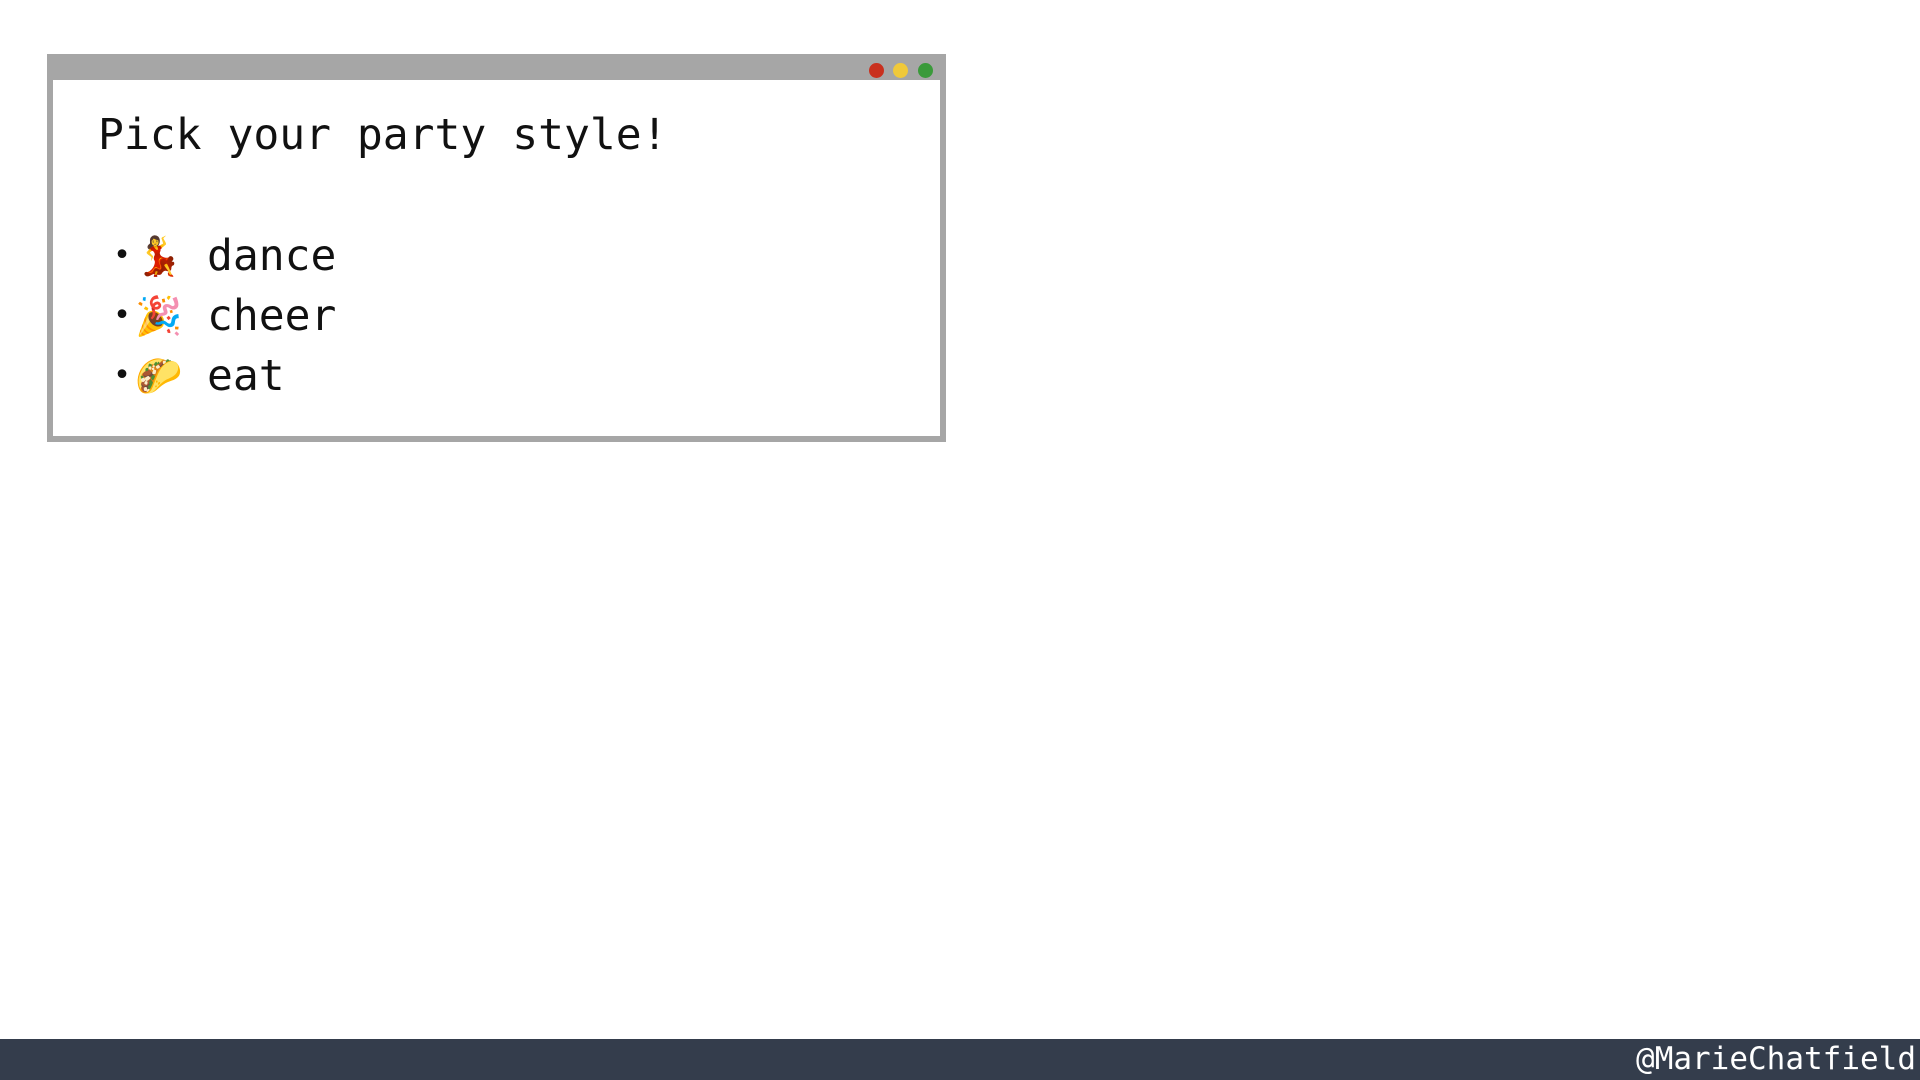 The width and height of the screenshot is (1920, 1080). Describe the element at coordinates (900, 70) in the screenshot. I see `window-minimize-button` at that location.